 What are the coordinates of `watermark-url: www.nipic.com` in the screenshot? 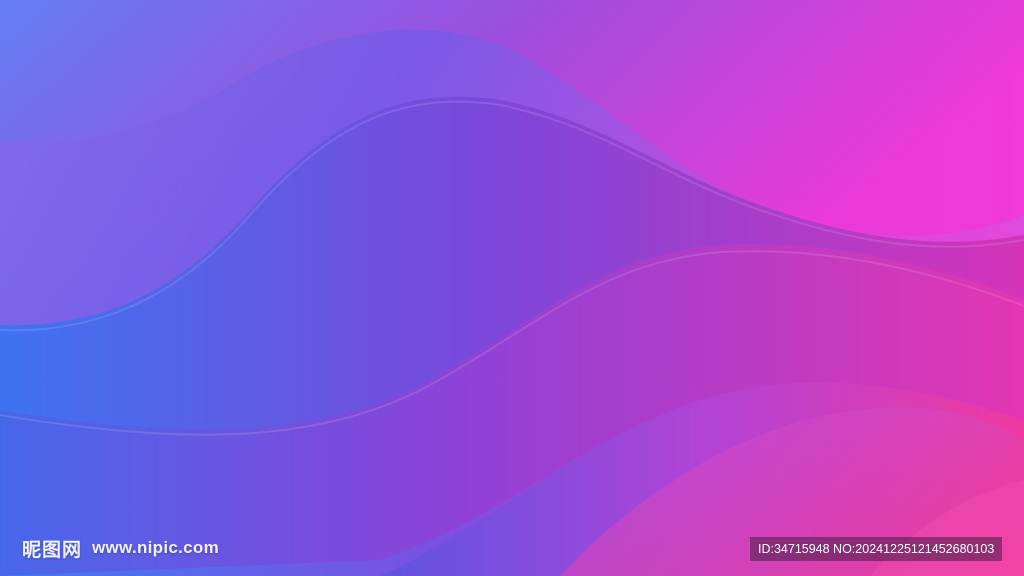 It's located at (156, 547).